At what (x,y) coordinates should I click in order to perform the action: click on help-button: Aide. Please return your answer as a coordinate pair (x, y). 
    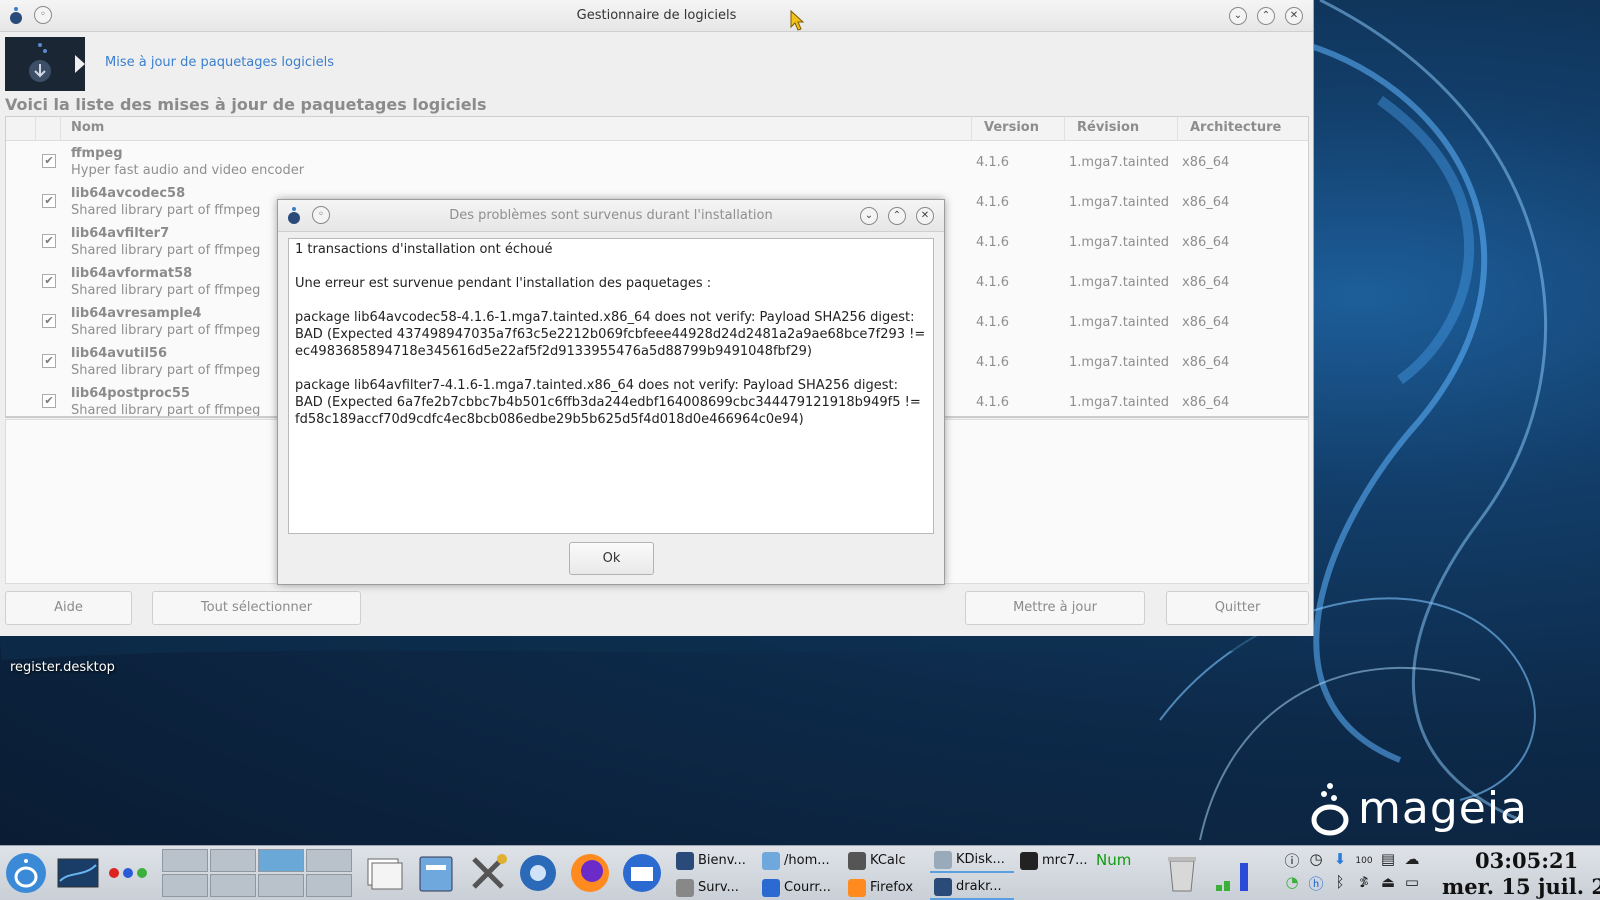
    Looking at the image, I should click on (68, 608).